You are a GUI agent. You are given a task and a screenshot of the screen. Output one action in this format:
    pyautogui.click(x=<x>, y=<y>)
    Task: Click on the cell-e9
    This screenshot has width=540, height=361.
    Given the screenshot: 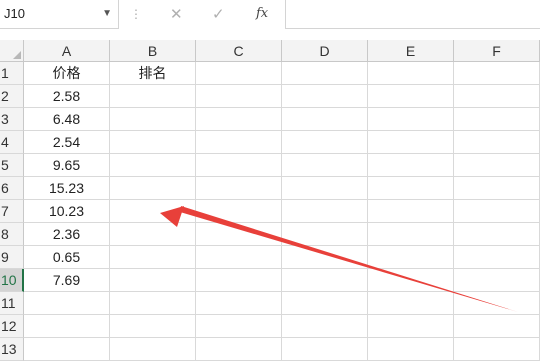 What is the action you would take?
    pyautogui.click(x=411, y=257)
    